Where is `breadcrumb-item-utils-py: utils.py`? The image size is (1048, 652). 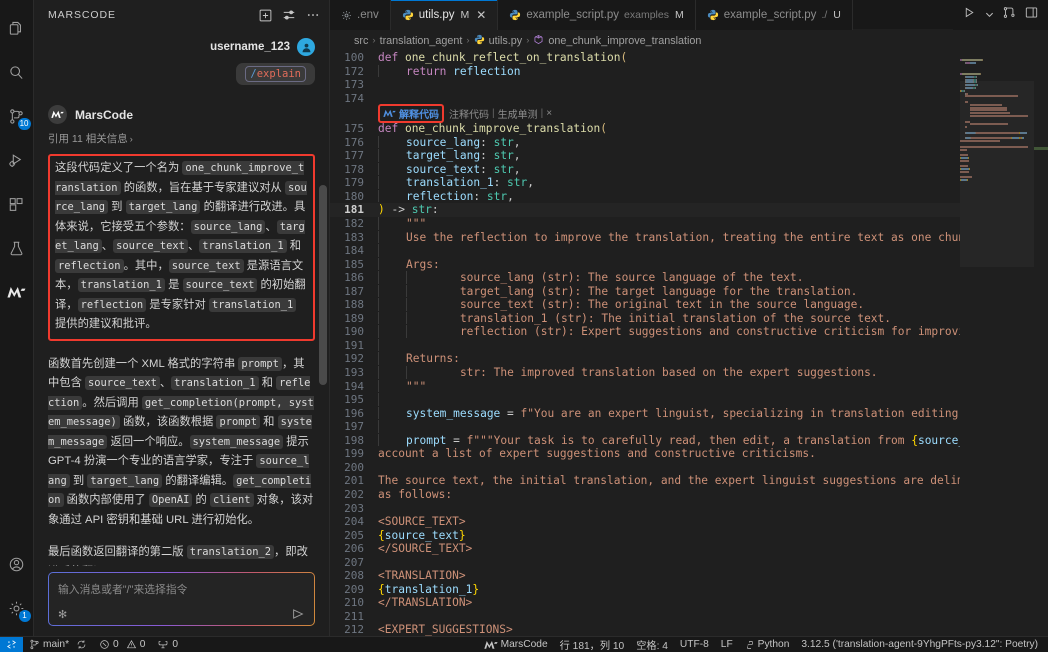
breadcrumb-item-utils-py: utils.py is located at coordinates (498, 41).